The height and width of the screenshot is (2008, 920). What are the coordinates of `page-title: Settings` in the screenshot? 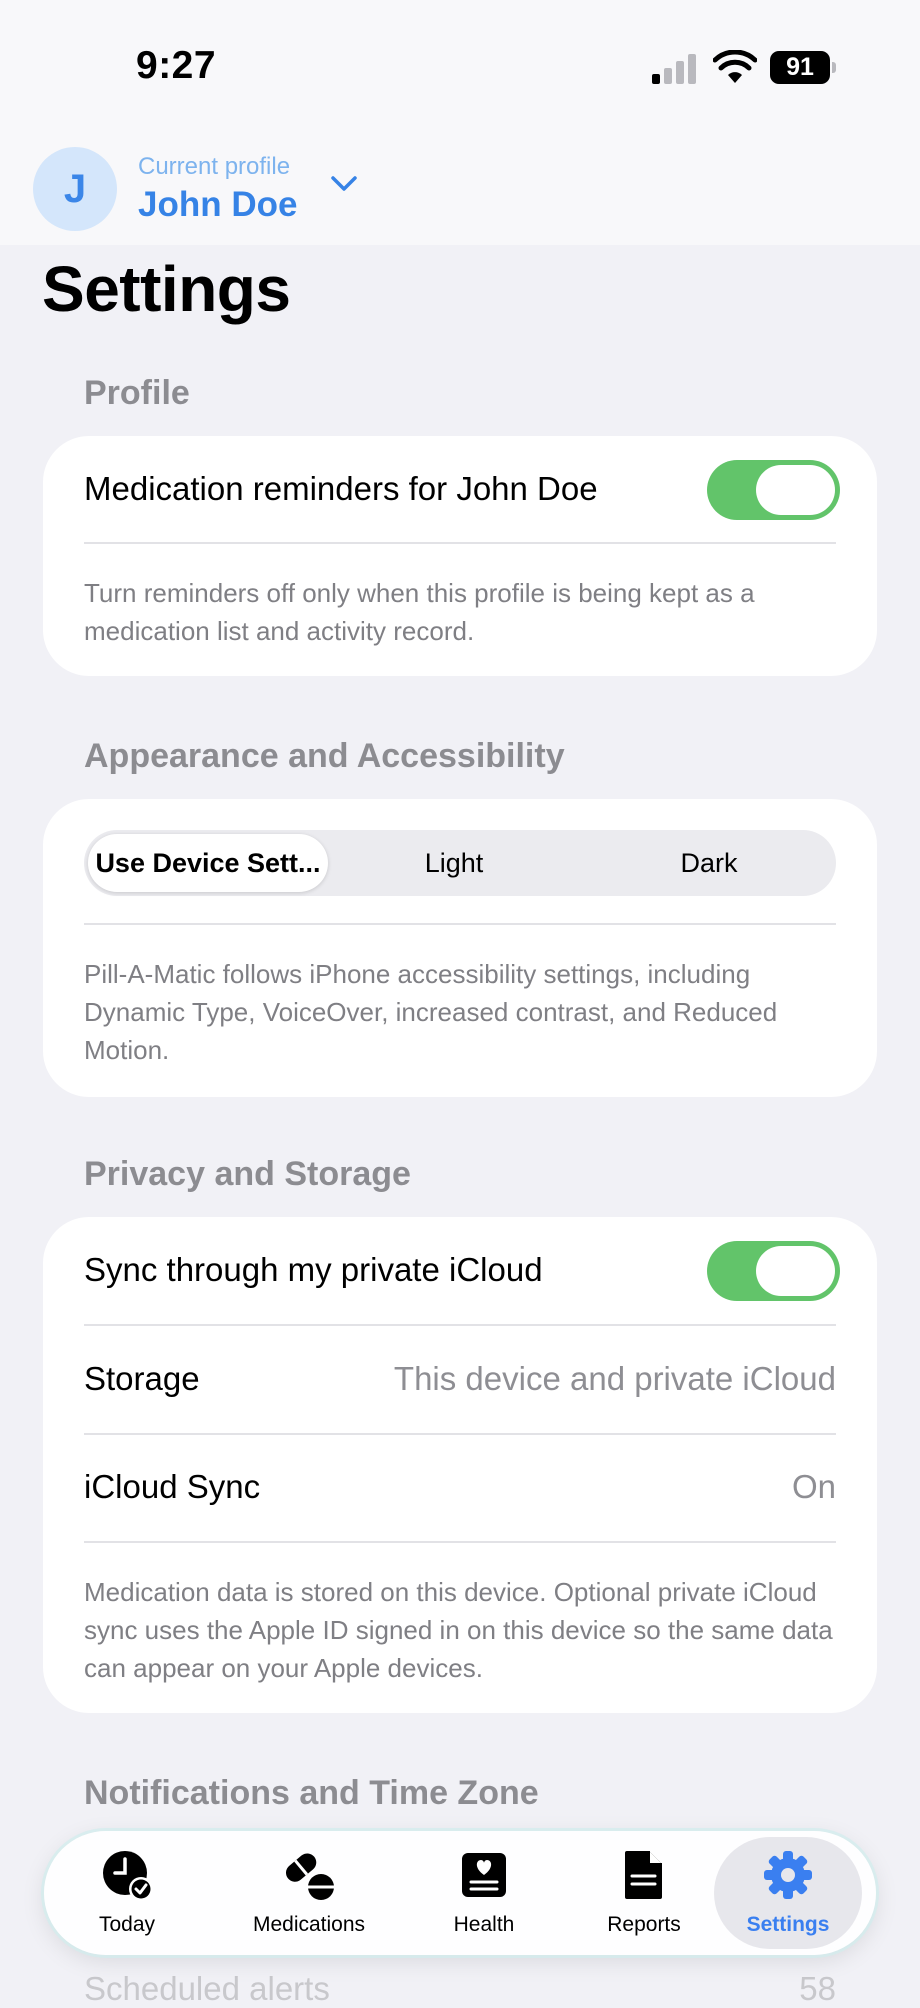 It's located at (166, 289).